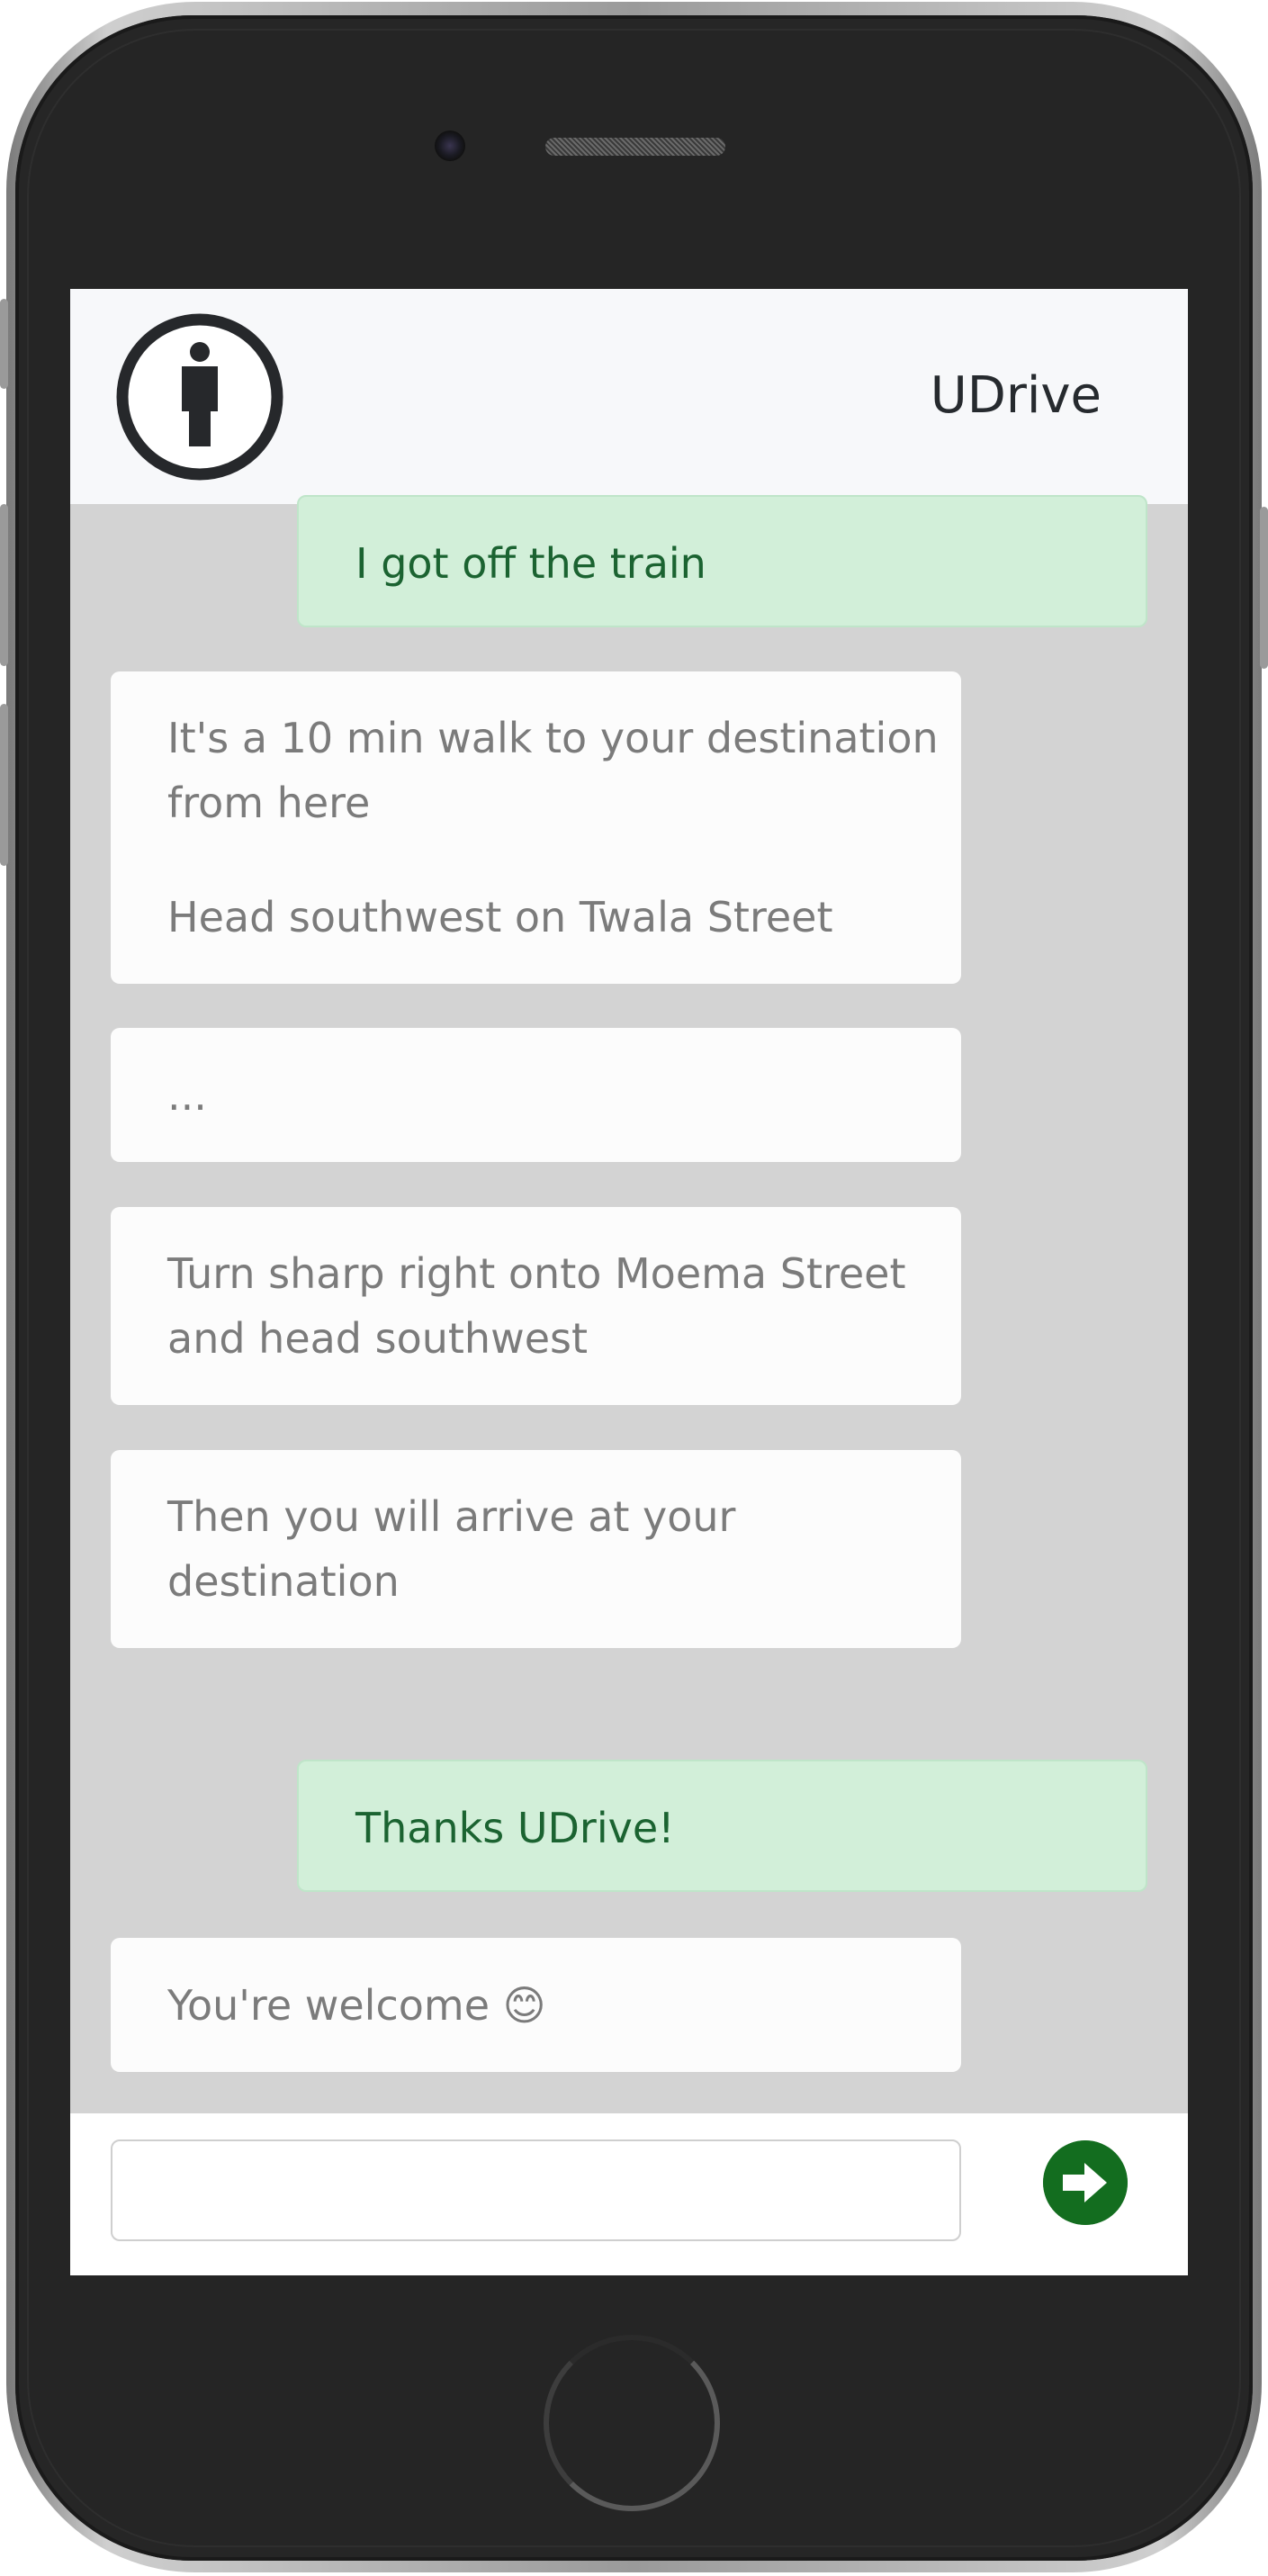  What do you see at coordinates (536, 1273) in the screenshot?
I see `message-text-line: Turn sharp right onto Moema Street` at bounding box center [536, 1273].